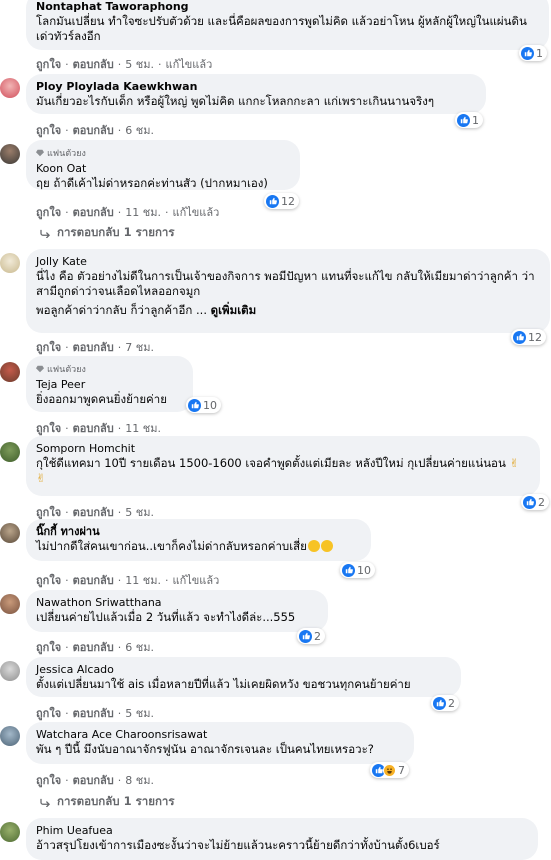 The width and height of the screenshot is (551, 860). I want to click on commenter-name: Koon Oat, so click(162, 169).